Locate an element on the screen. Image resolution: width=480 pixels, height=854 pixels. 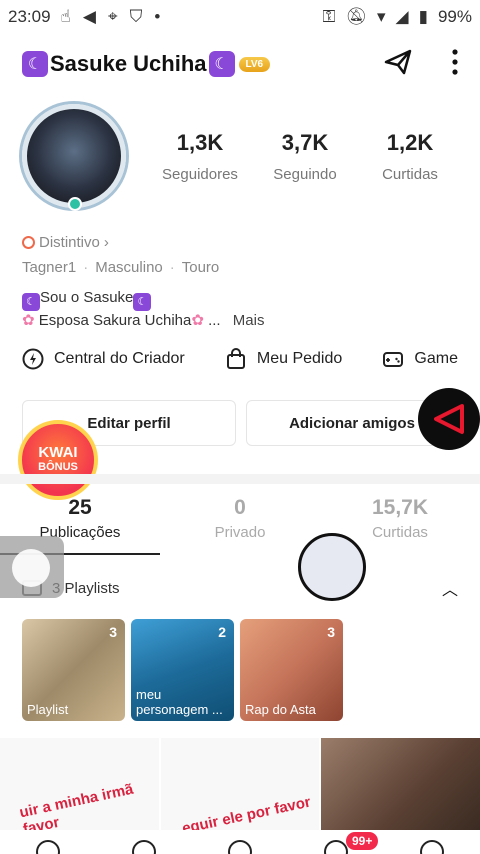
home-icon is located at coordinates (48, 847).